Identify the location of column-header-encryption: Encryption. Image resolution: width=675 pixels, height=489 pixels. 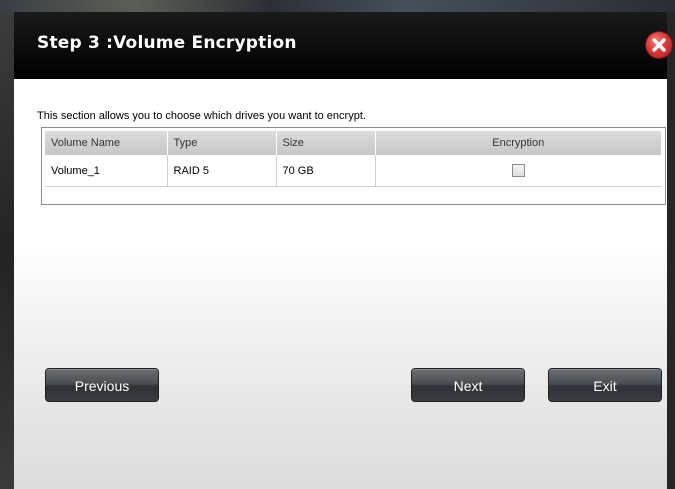
(518, 143).